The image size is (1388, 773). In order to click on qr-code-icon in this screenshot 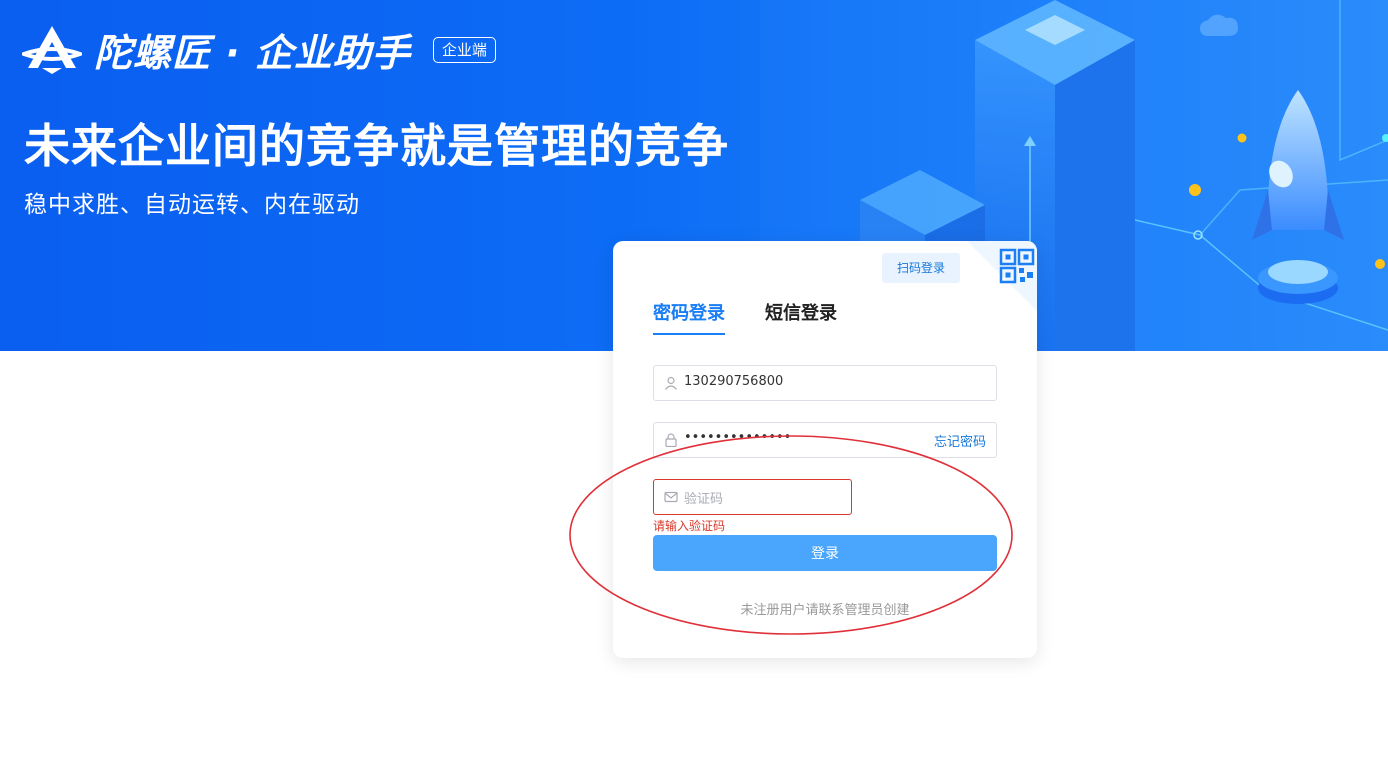, I will do `click(1002, 276)`.